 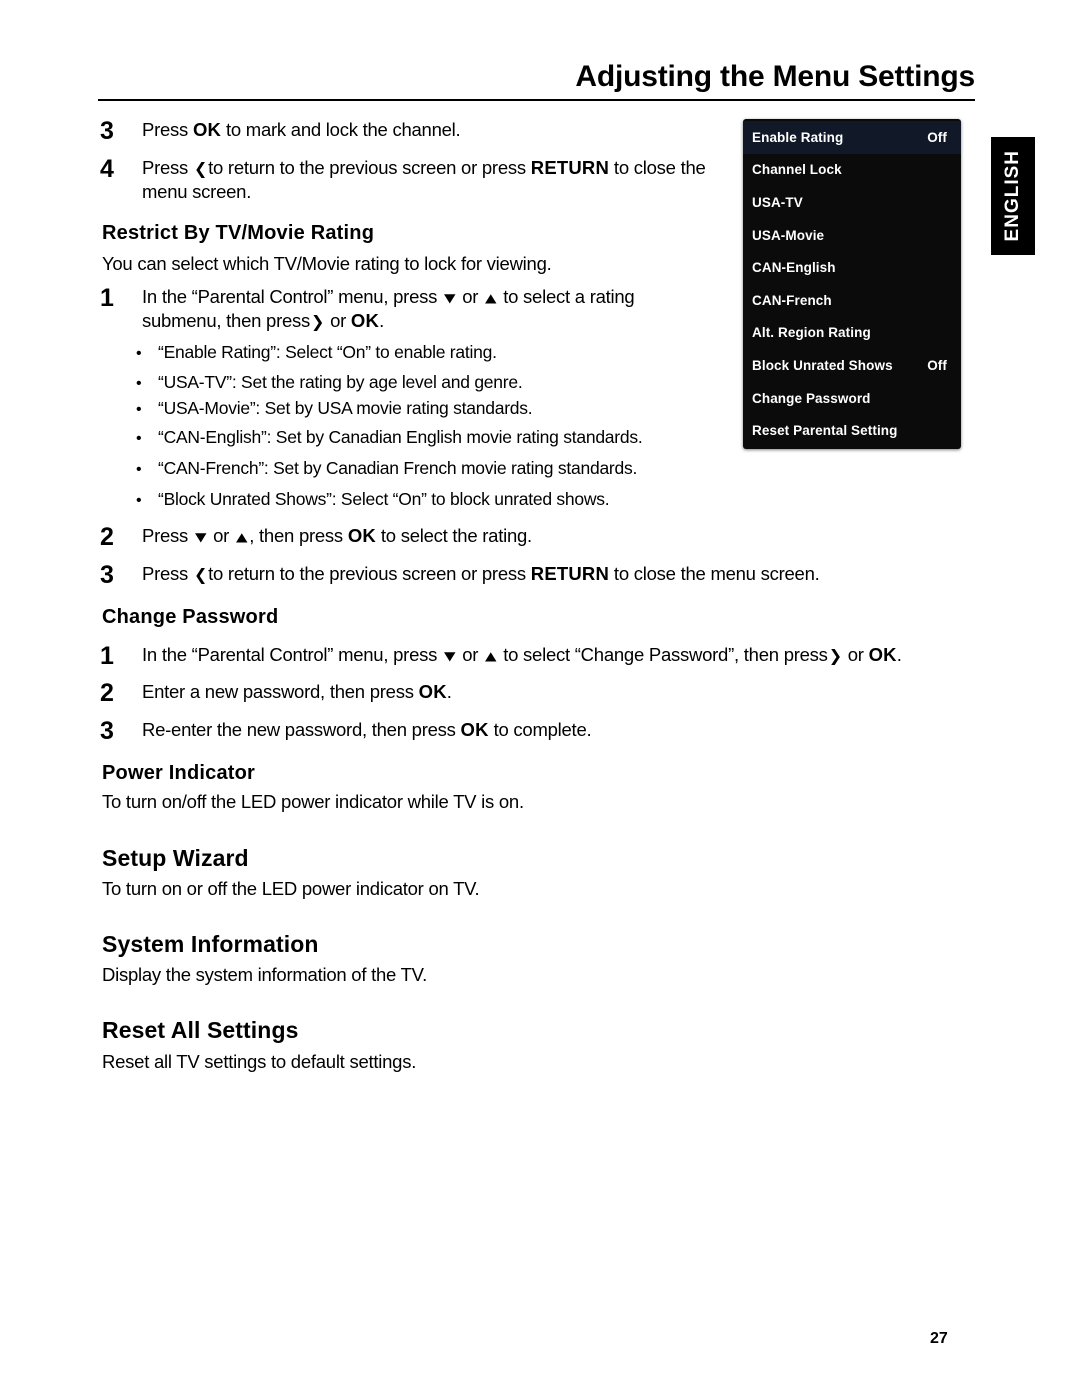 What do you see at coordinates (179, 773) in the screenshot?
I see `section-heading-power-indicator: Power Indicator` at bounding box center [179, 773].